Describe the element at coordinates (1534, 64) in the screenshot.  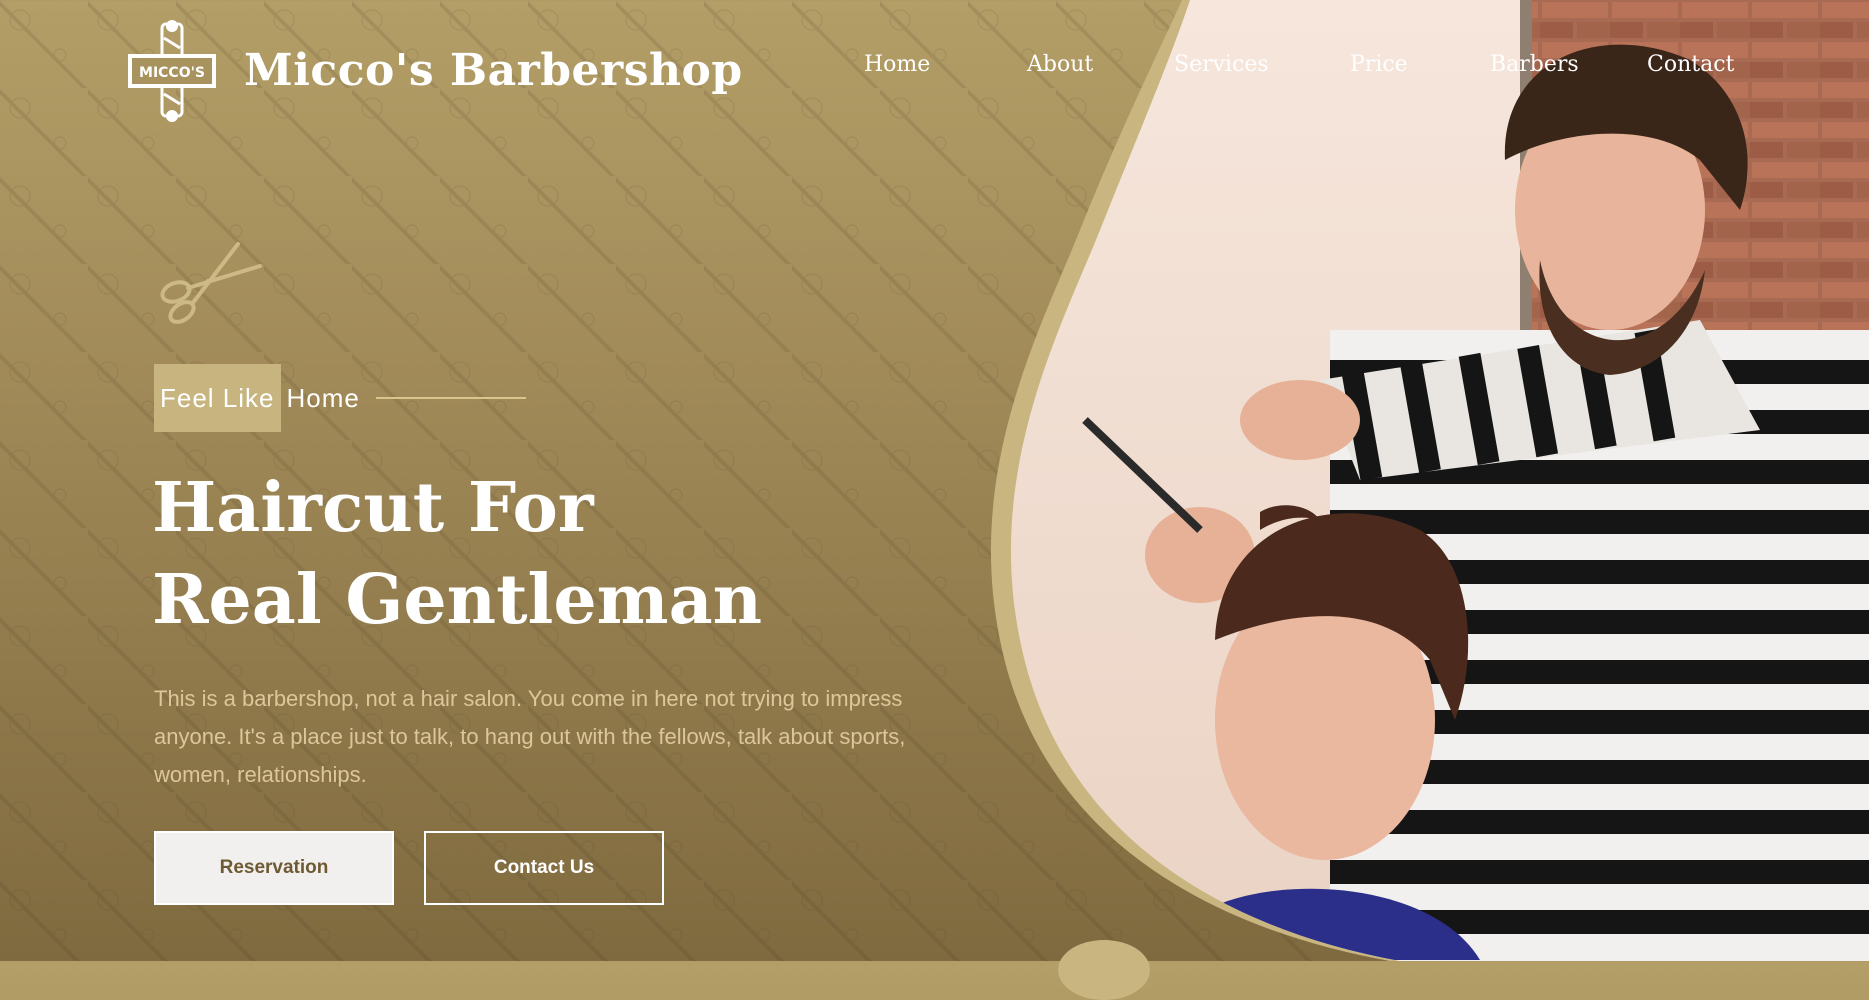
I see `nav-barbers: Barbers` at that location.